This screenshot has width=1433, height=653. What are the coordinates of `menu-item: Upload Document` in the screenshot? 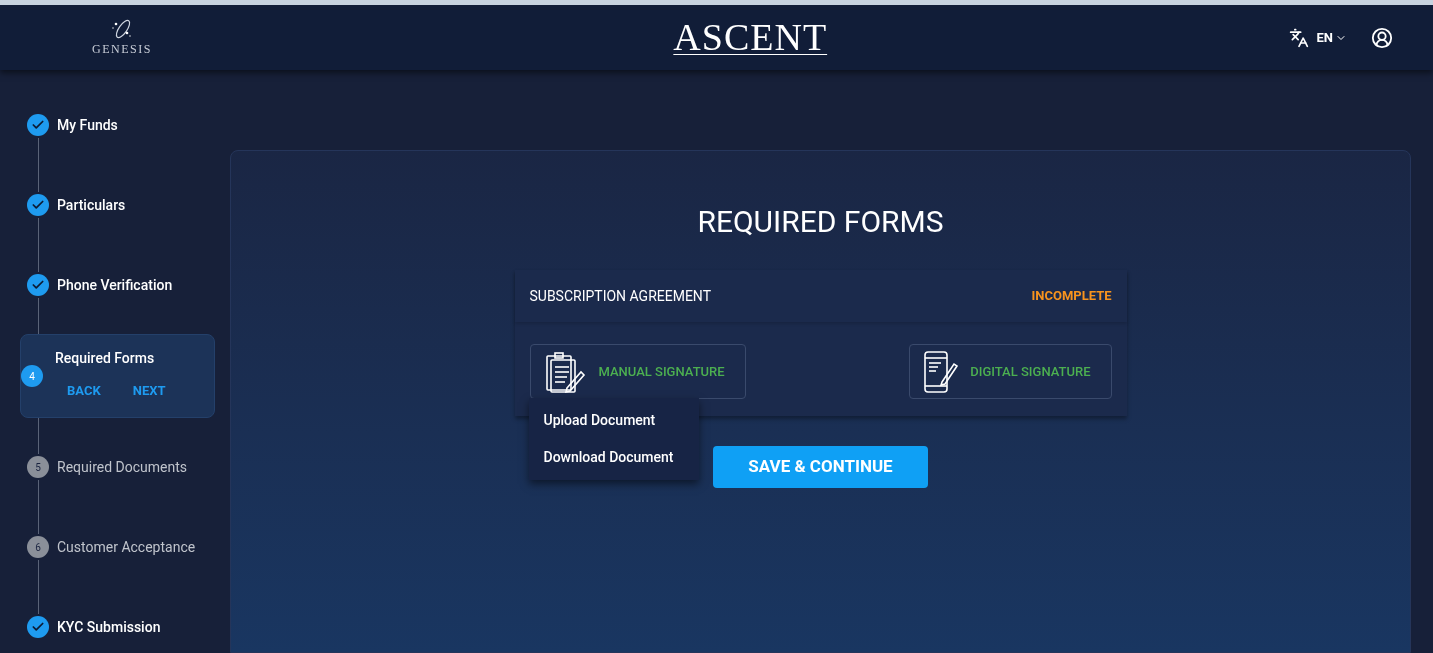 It's located at (613, 420).